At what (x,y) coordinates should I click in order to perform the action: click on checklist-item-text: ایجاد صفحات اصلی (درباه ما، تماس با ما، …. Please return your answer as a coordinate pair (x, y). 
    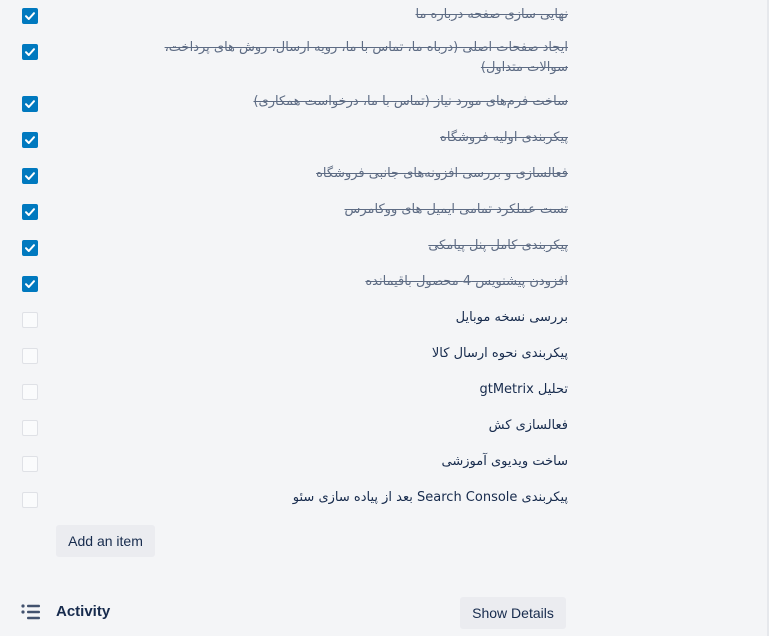
    Looking at the image, I should click on (358, 58).